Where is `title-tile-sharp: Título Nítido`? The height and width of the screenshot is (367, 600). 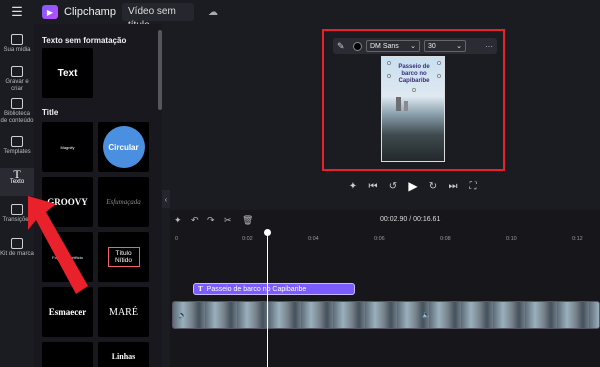 title-tile-sharp: Título Nítido is located at coordinates (123, 257).